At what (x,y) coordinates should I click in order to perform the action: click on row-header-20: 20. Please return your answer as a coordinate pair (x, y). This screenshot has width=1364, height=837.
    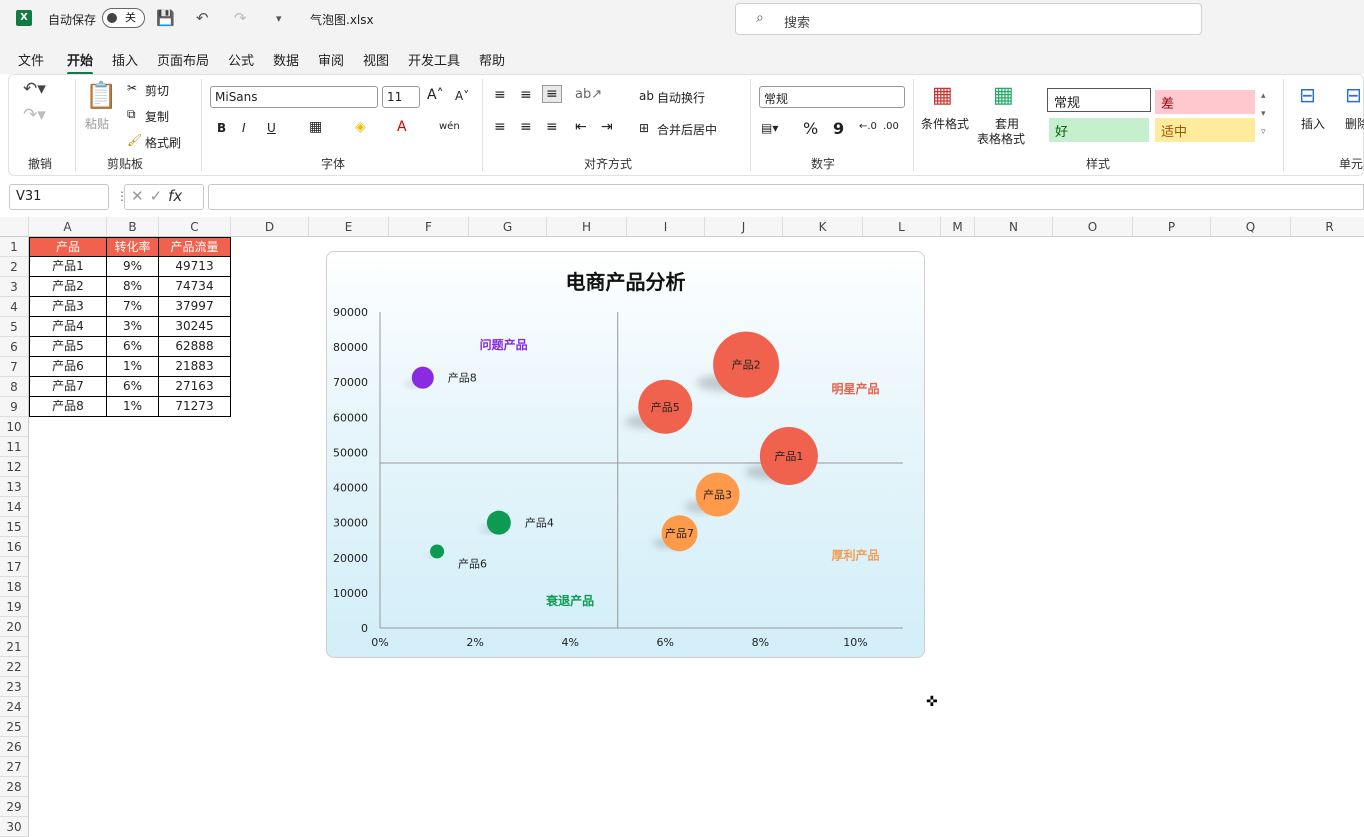
    Looking at the image, I should click on (14, 627).